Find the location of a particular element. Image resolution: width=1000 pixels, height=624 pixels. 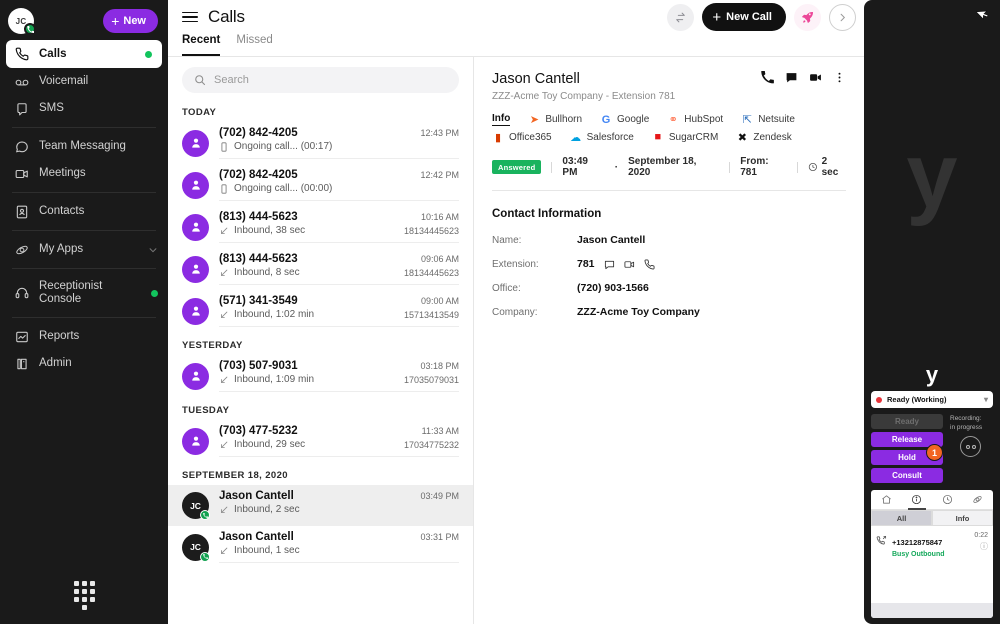

crm-tab-bullhorn: ➤ Bullhorn is located at coordinates (555, 120).